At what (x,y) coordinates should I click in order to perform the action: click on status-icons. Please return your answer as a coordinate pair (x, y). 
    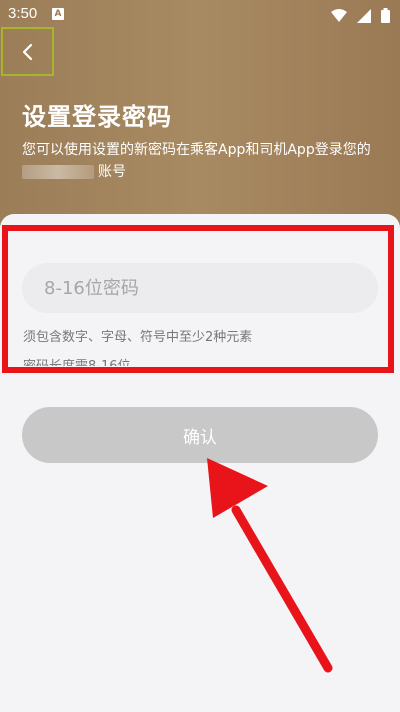
    Looking at the image, I should click on (358, 15).